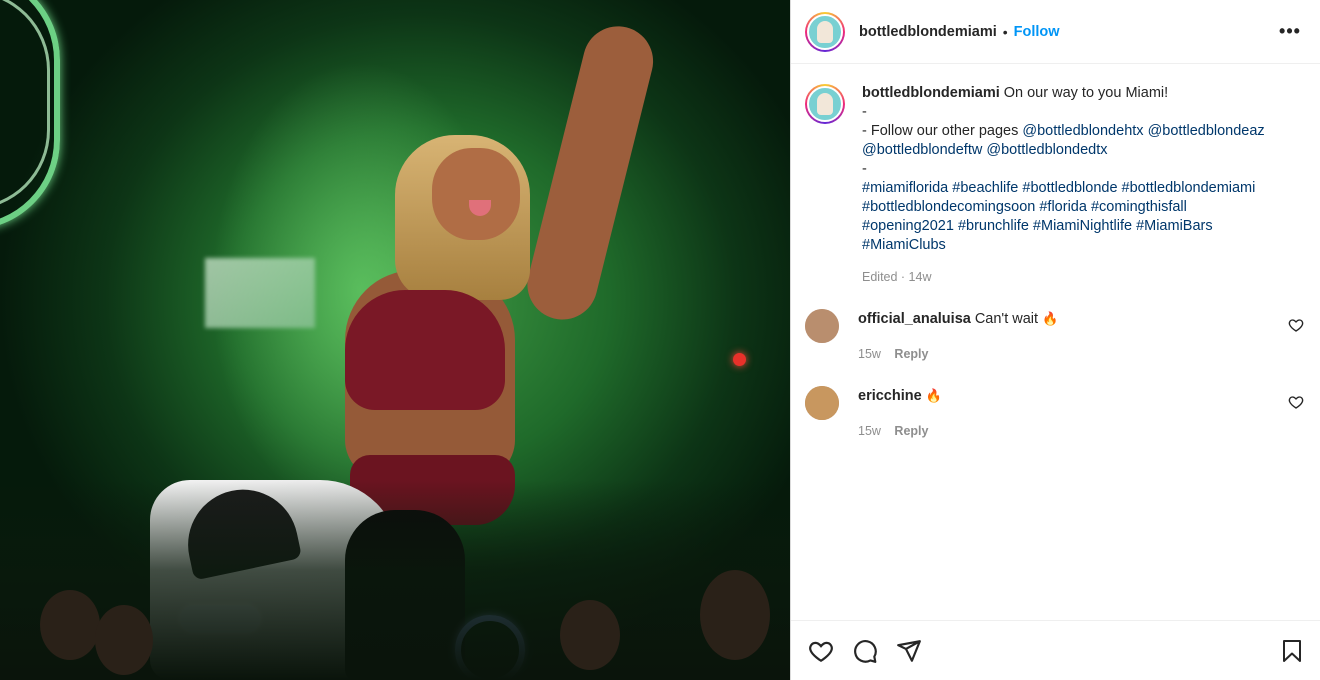 The width and height of the screenshot is (1320, 680). I want to click on comment-text: Can't wait, so click(1006, 319).